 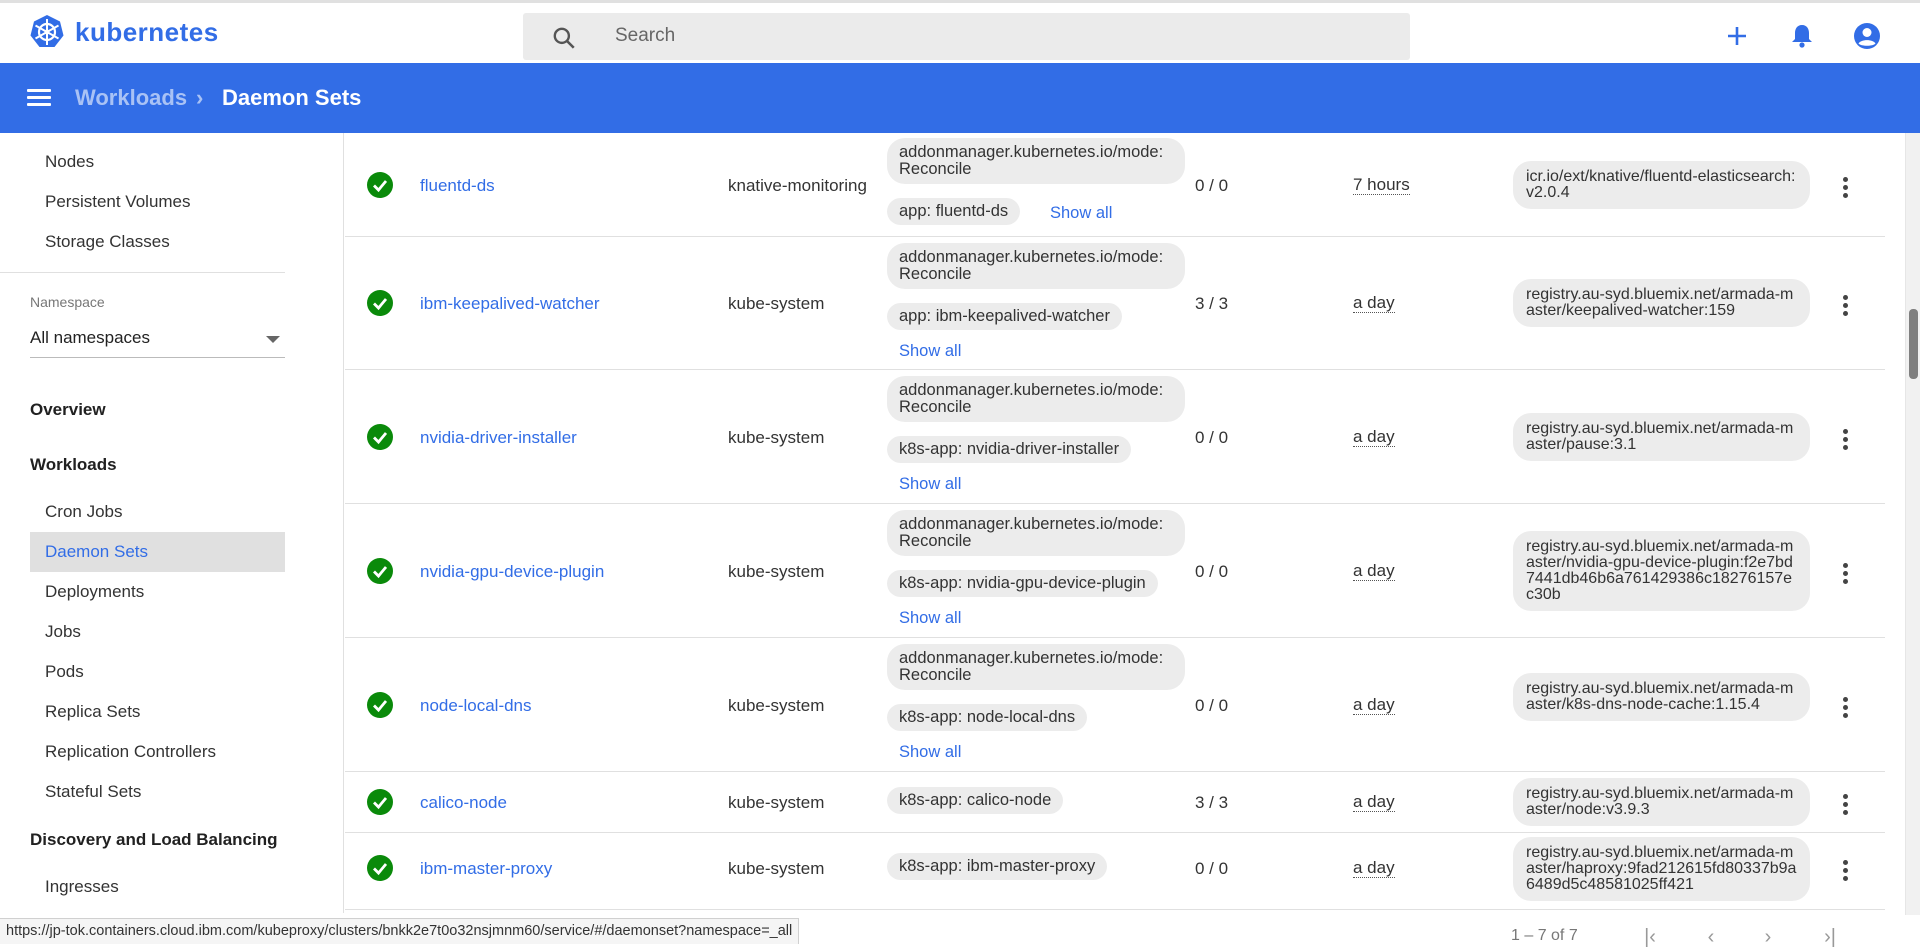 What do you see at coordinates (1711, 937) in the screenshot?
I see `previous-page-button: ‹` at bounding box center [1711, 937].